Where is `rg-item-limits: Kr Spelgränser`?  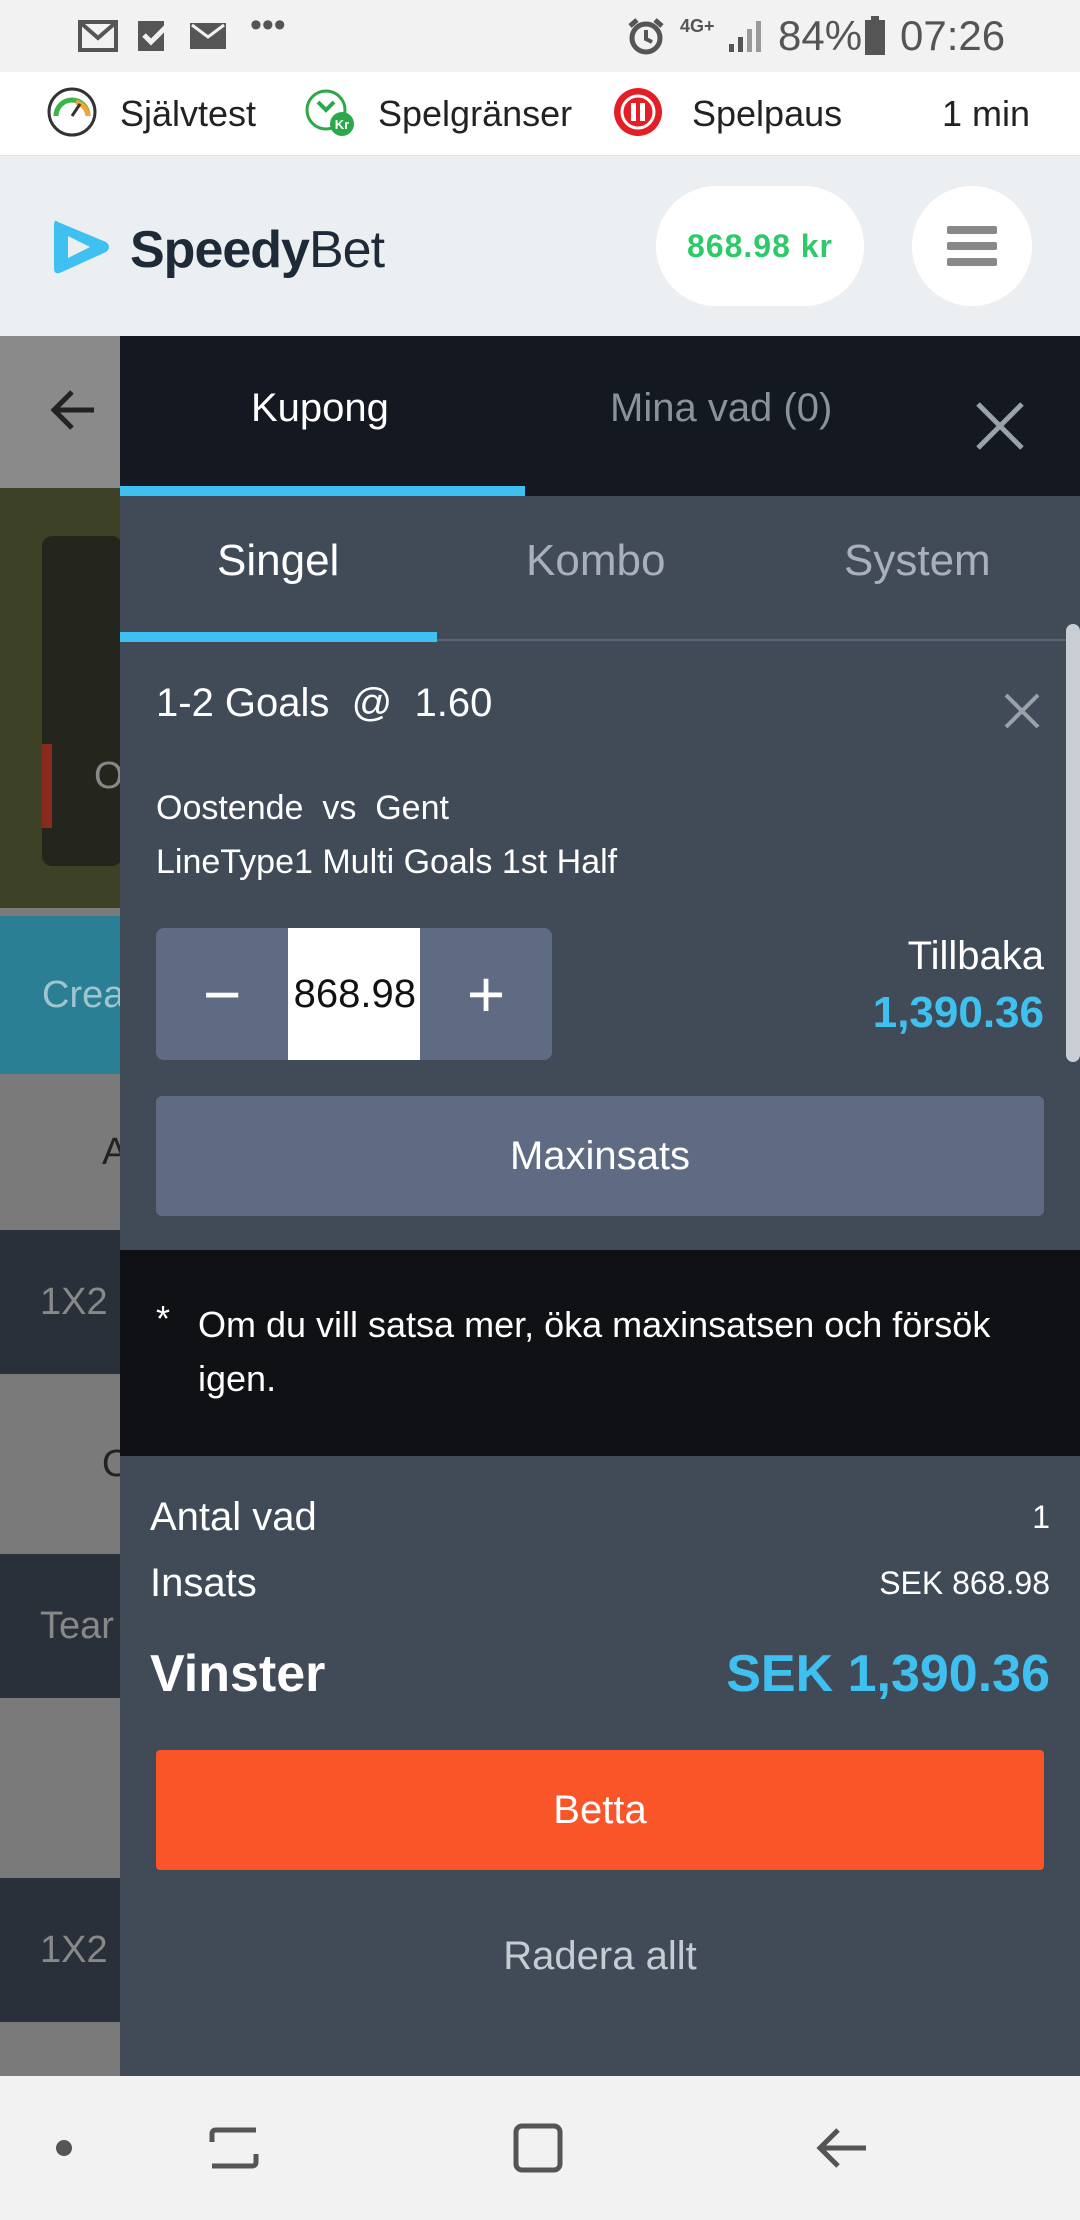
rg-item-limits: Kr Spelgränser is located at coordinates (438, 114).